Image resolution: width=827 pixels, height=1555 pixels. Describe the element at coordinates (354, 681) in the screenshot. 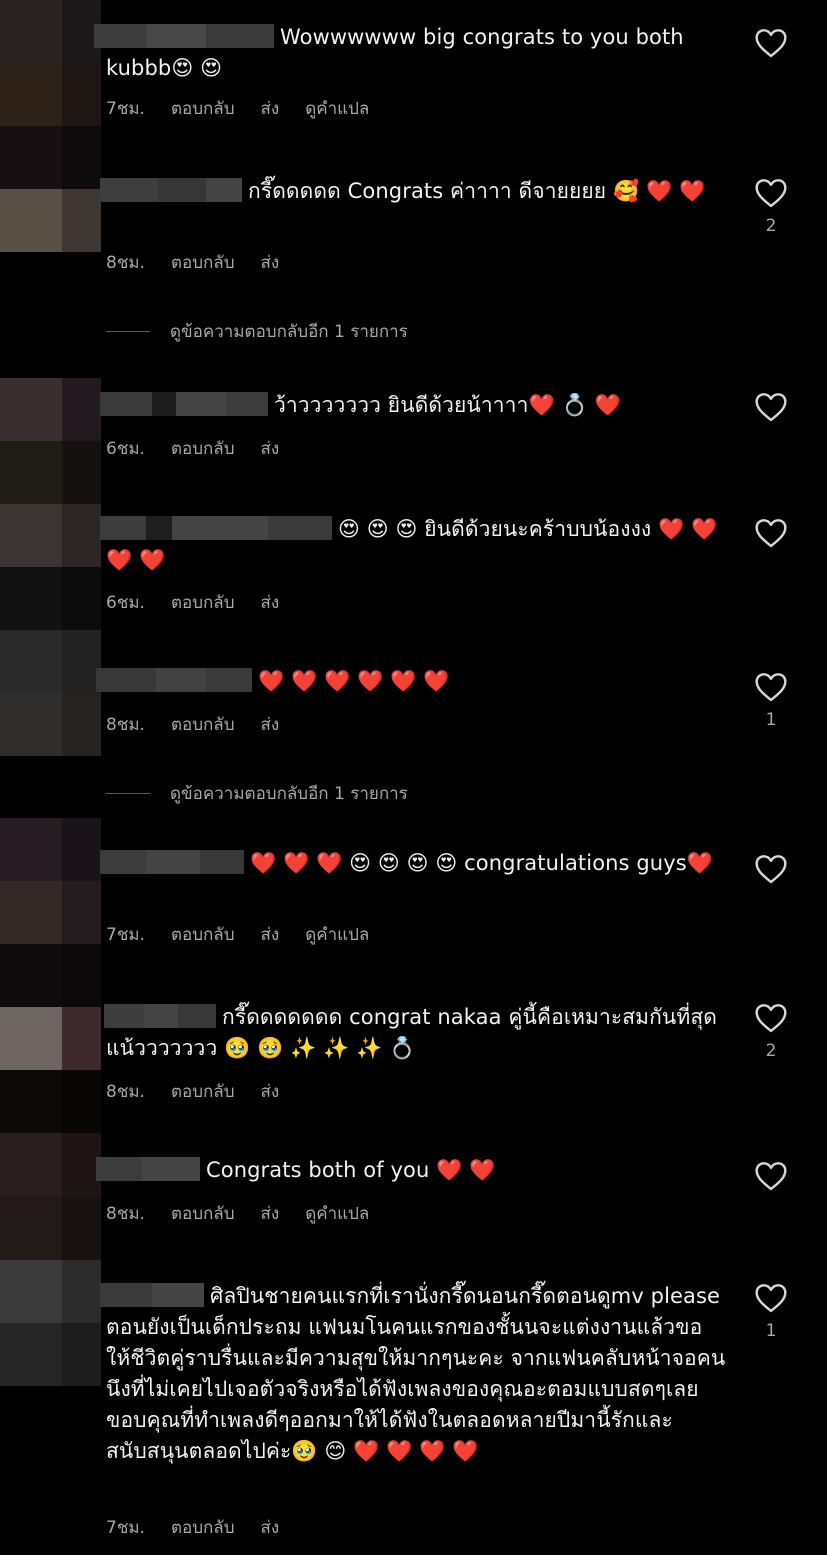

I see `comment-text: ❤️ ❤️ ❤️ ❤️ ❤️ ❤️` at that location.